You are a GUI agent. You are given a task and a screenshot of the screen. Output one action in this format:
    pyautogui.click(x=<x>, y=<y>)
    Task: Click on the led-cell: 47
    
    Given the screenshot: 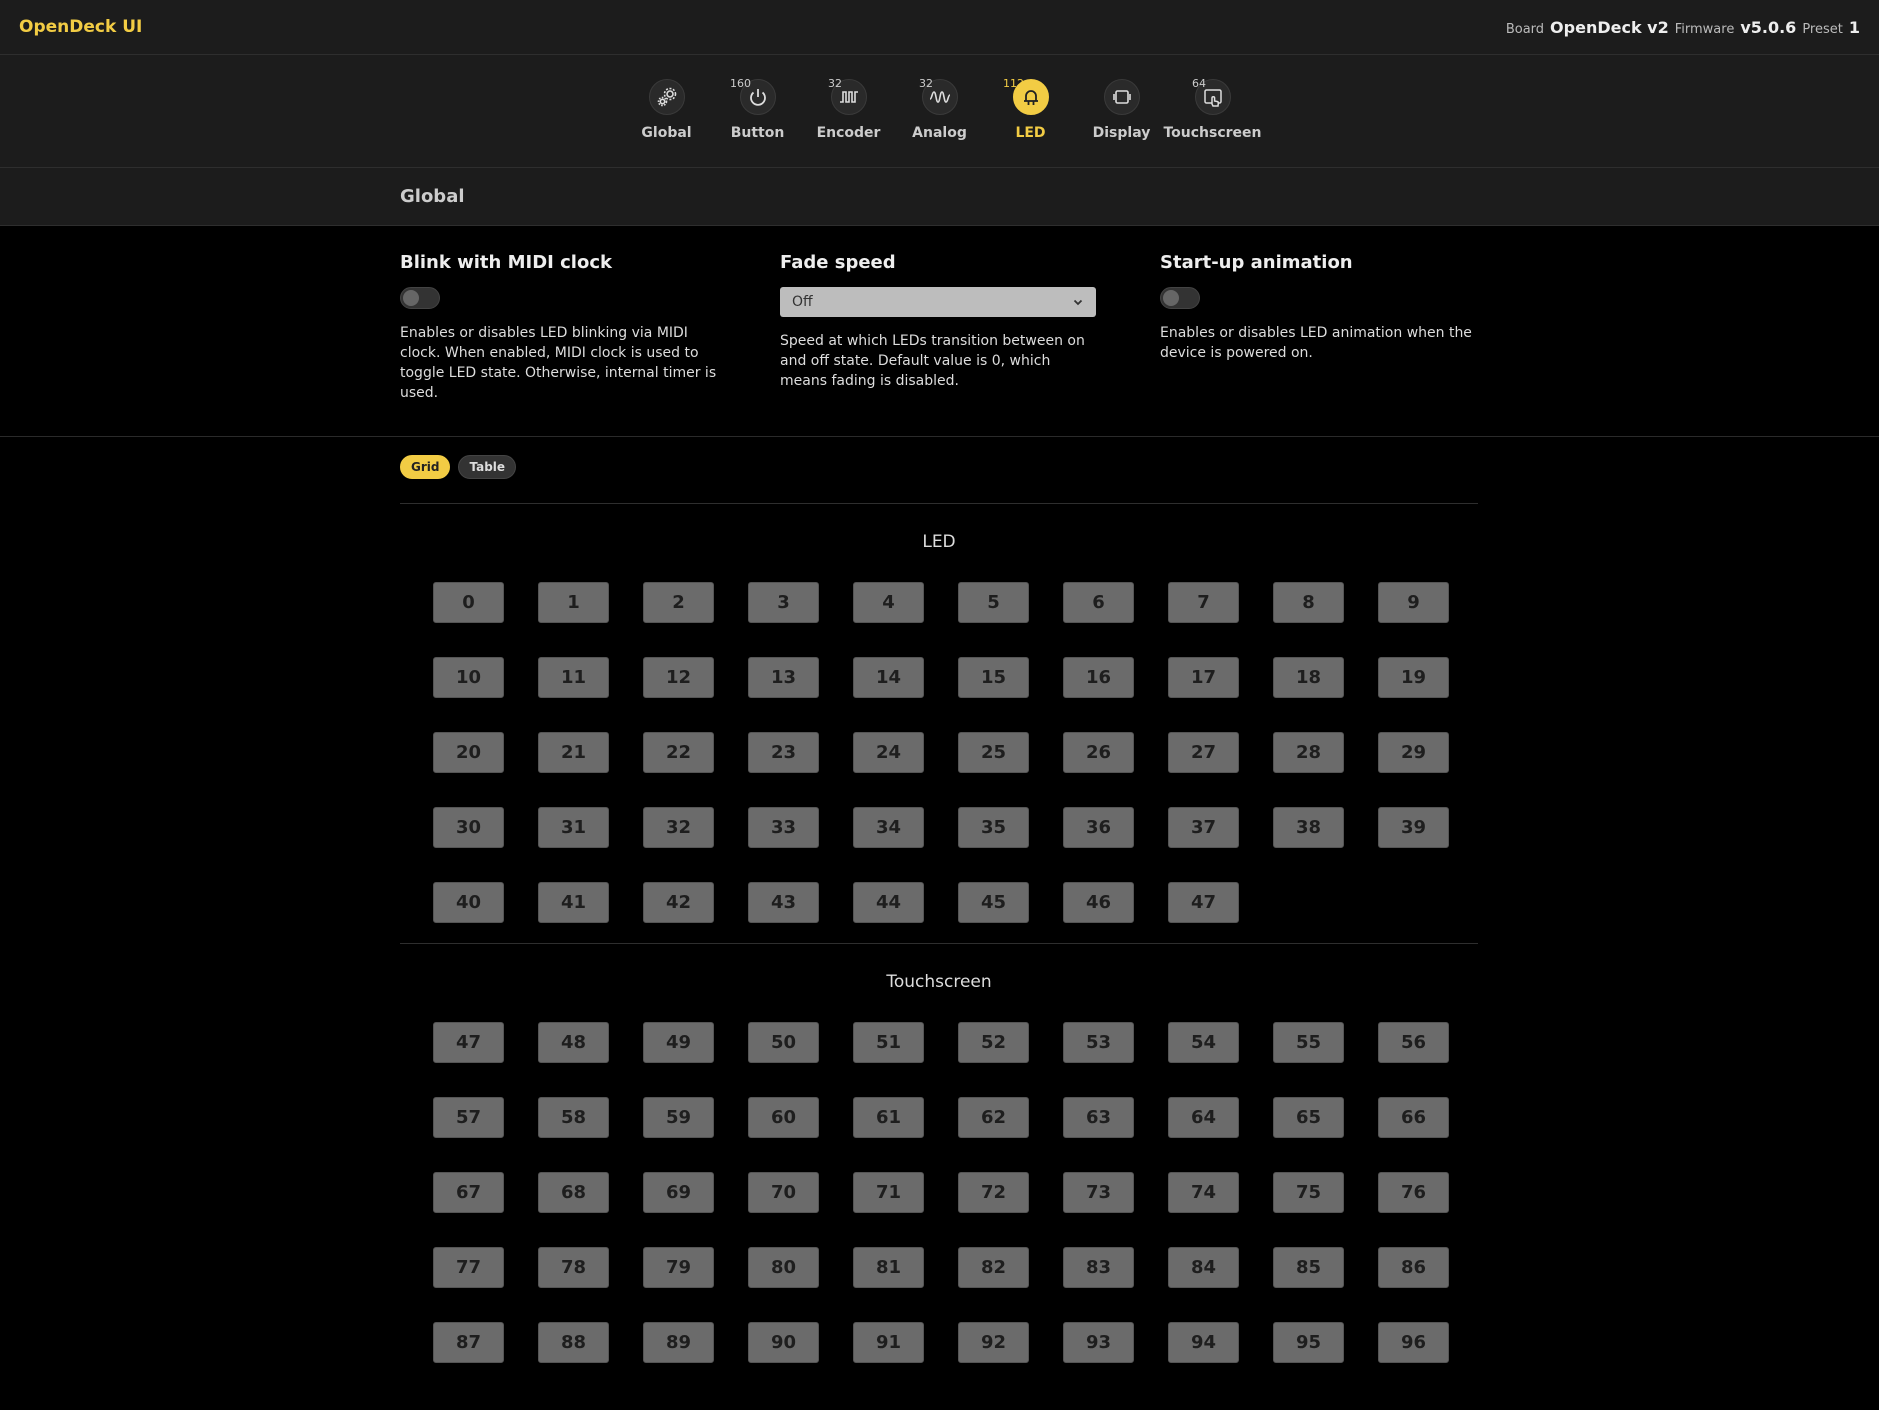 What is the action you would take?
    pyautogui.click(x=1203, y=902)
    